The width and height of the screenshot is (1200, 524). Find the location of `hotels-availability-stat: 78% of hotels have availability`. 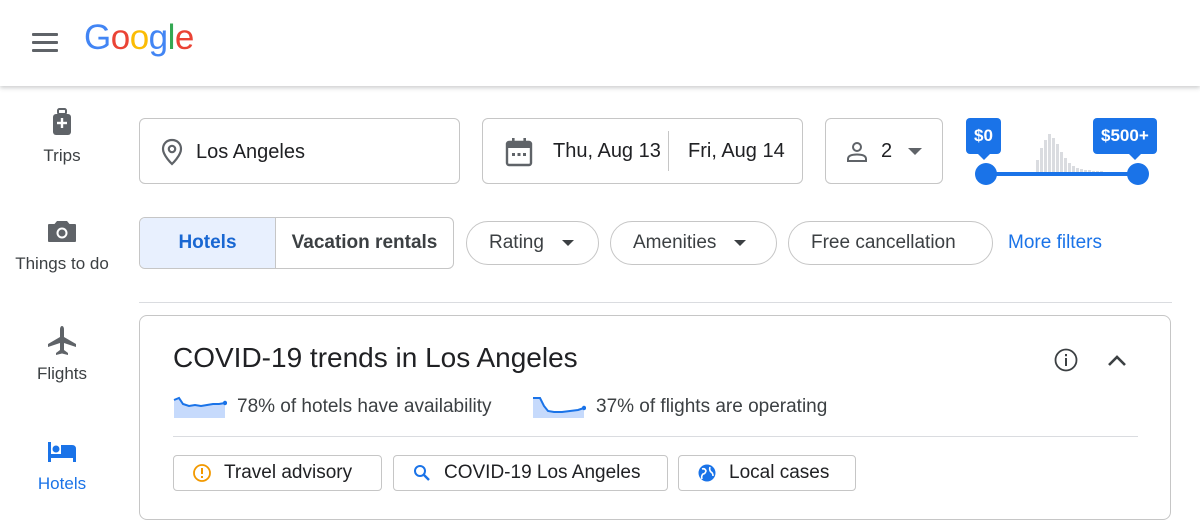

hotels-availability-stat: 78% of hotels have availability is located at coordinates (332, 407).